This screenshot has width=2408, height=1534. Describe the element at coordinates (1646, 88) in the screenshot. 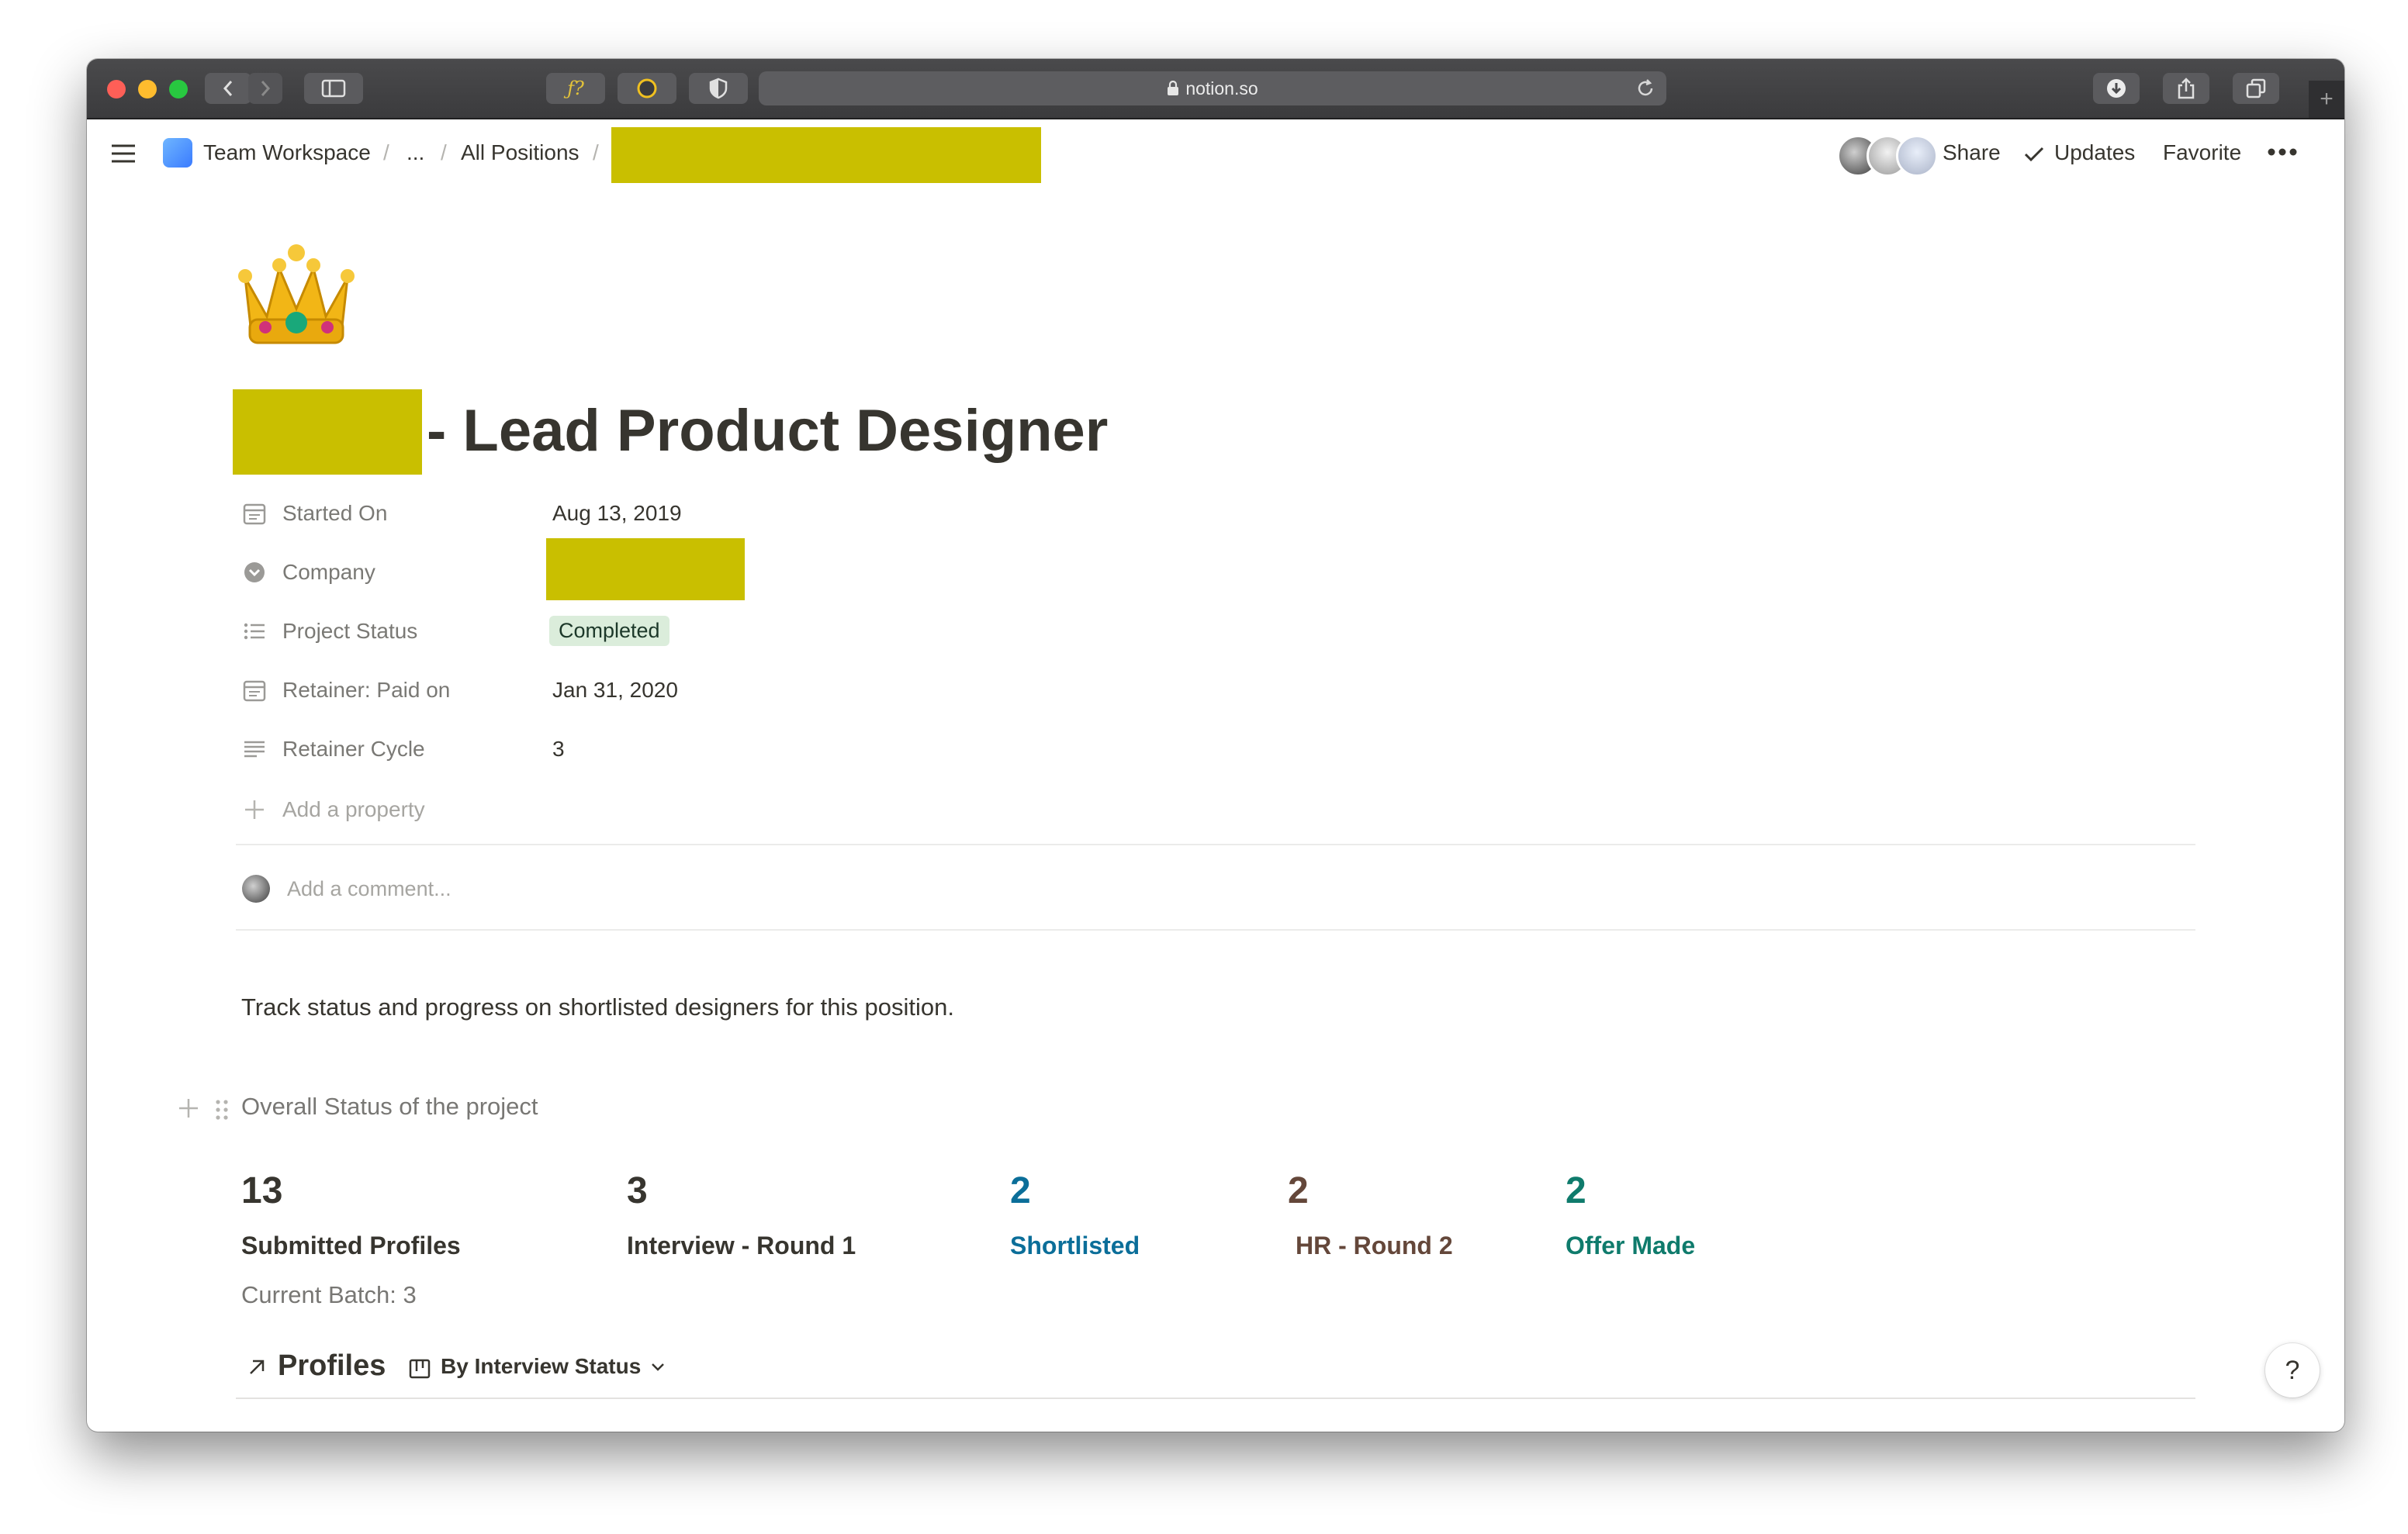

I see `reload-icon` at that location.